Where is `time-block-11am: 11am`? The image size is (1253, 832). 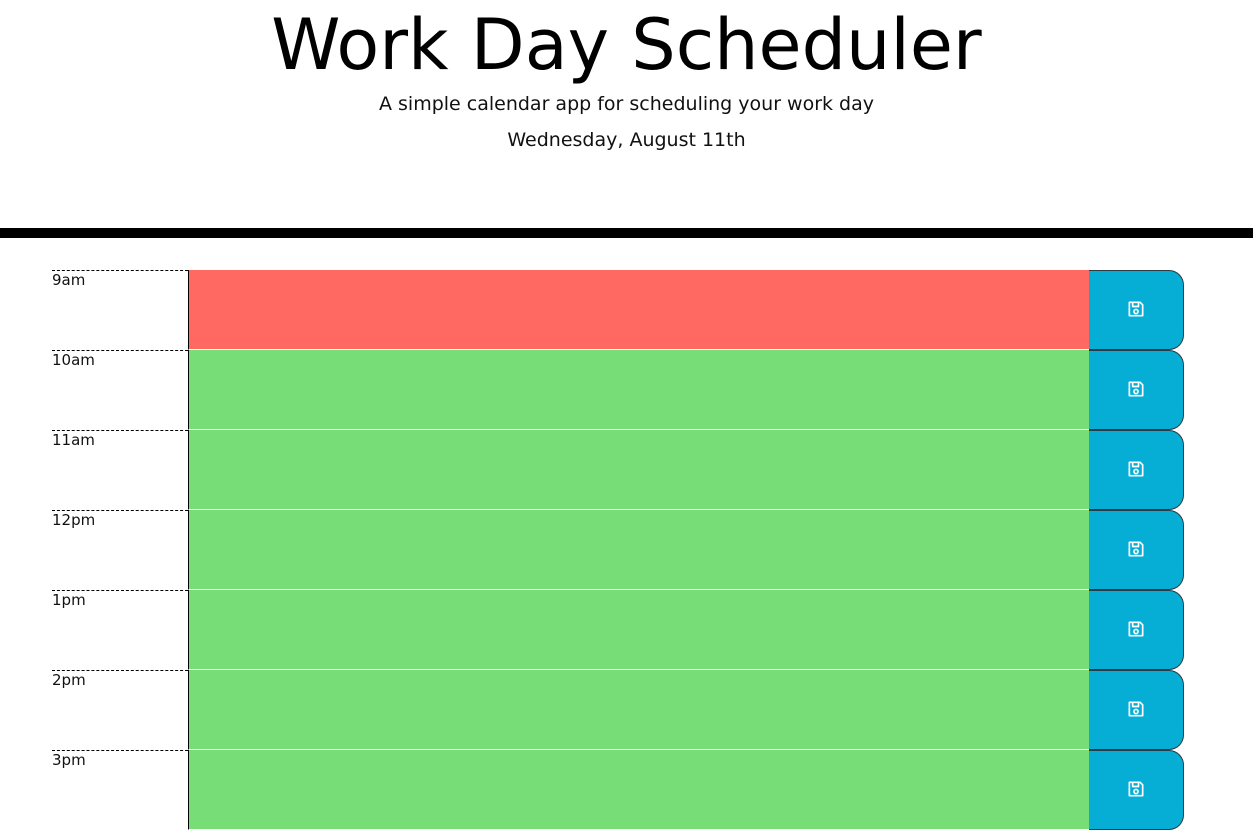 time-block-11am: 11am is located at coordinates (618, 470).